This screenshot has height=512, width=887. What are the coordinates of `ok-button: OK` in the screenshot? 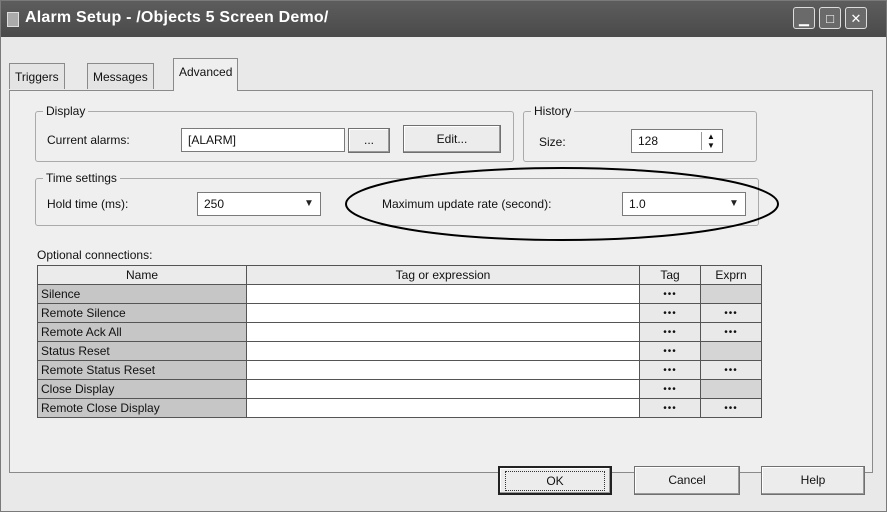 It's located at (555, 480).